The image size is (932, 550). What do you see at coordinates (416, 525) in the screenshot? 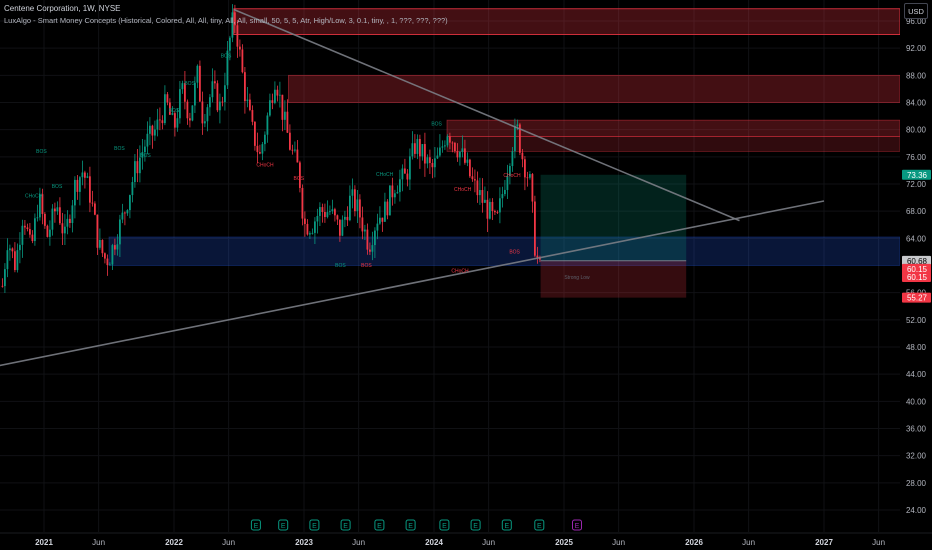
I see `earnings-markers: EEEEEEEEEEE` at bounding box center [416, 525].